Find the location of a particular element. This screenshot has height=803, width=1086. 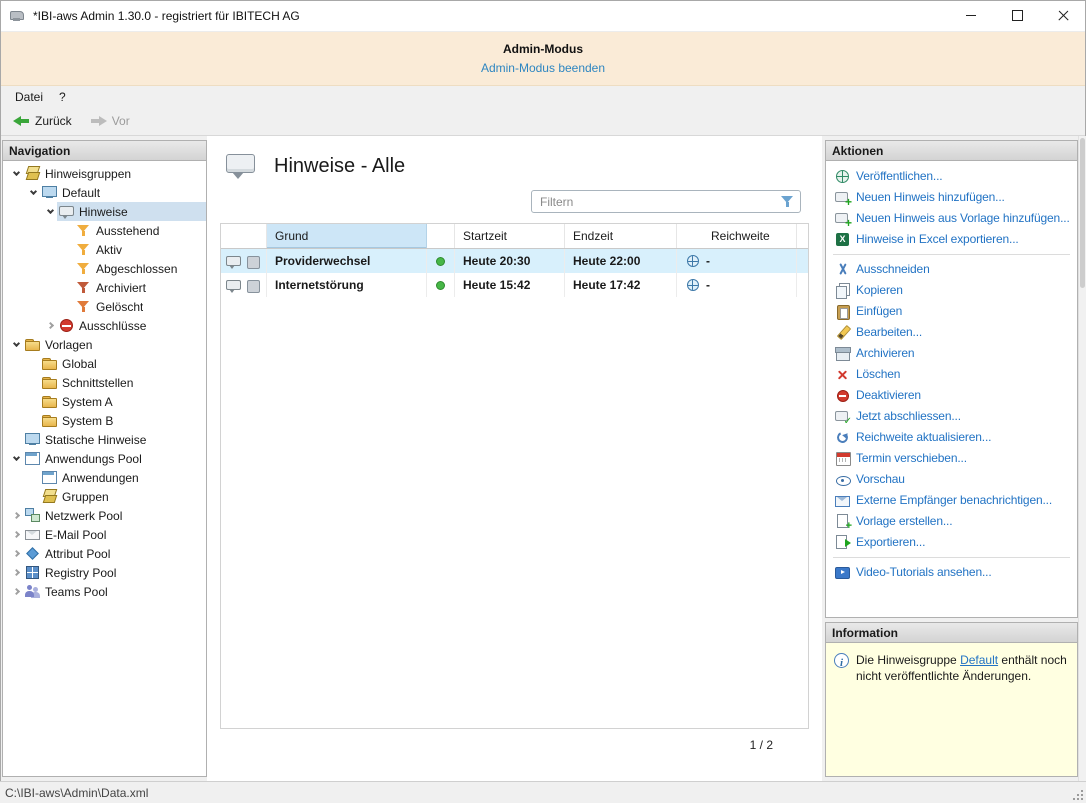

table-row-internetstörung: Internetstörung Heute 15:42 Heute 17:42- is located at coordinates (514, 285).